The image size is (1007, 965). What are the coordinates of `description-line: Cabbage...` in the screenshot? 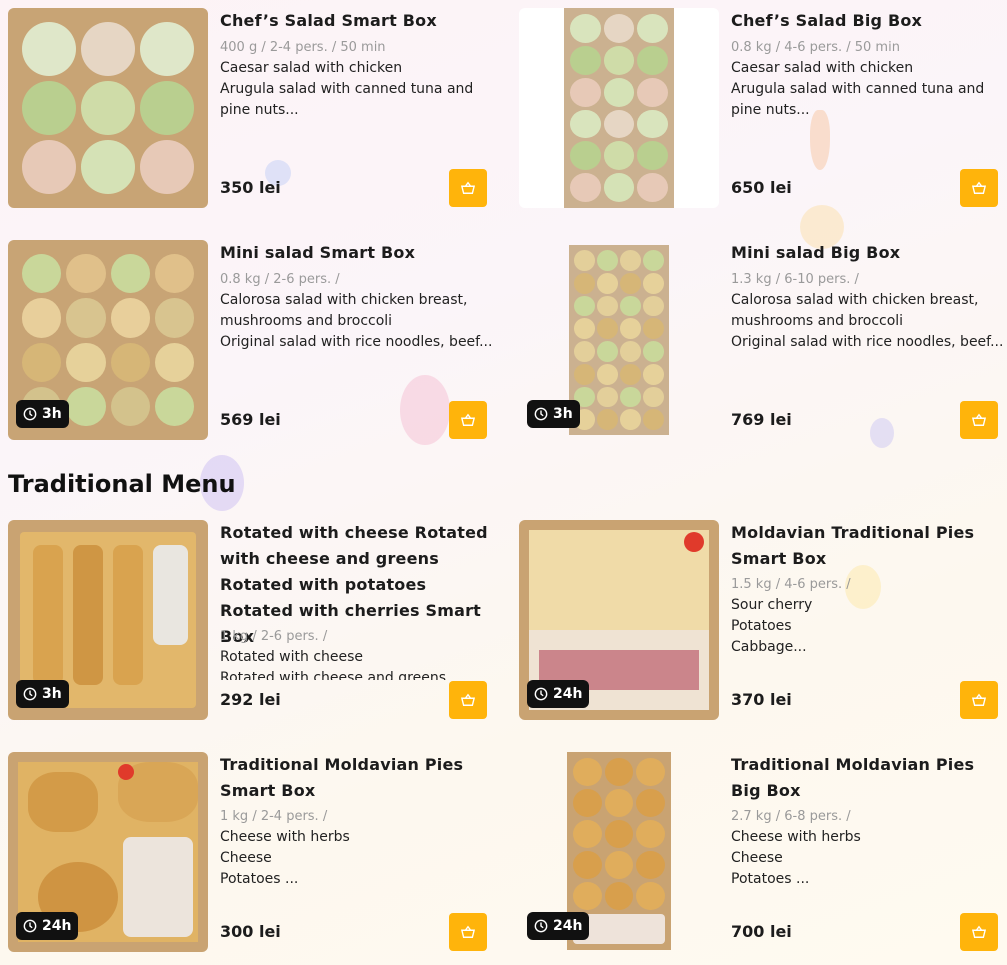 It's located at (769, 647).